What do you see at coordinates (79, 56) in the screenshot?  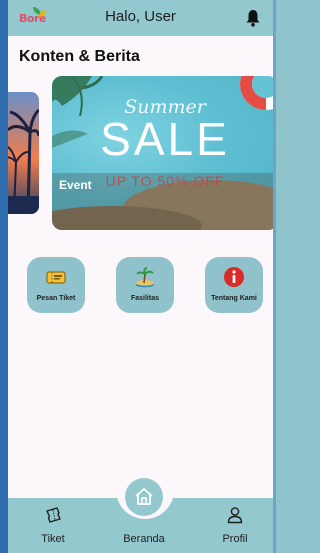 I see `section-title: Konten & Berita` at bounding box center [79, 56].